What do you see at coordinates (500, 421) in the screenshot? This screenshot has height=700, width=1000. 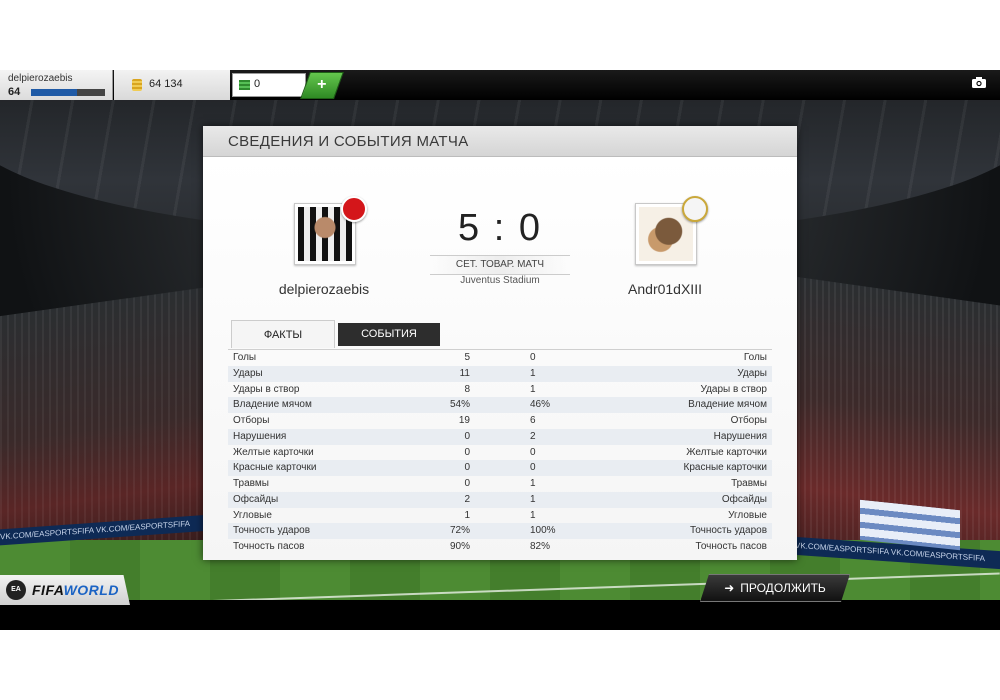 I see `stat-row: Отборы 19 6 Отборы` at bounding box center [500, 421].